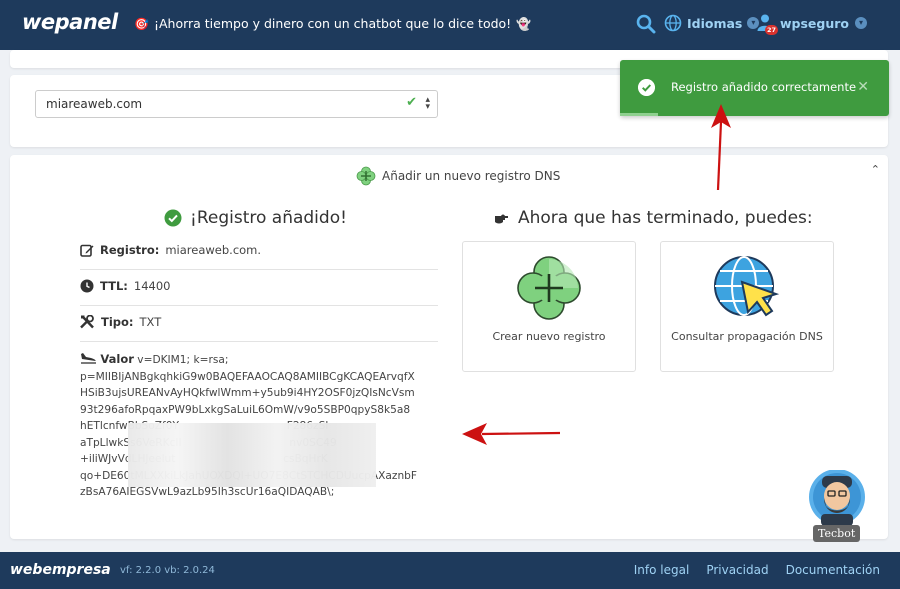  I want to click on ttl-value: 14400, so click(152, 286).